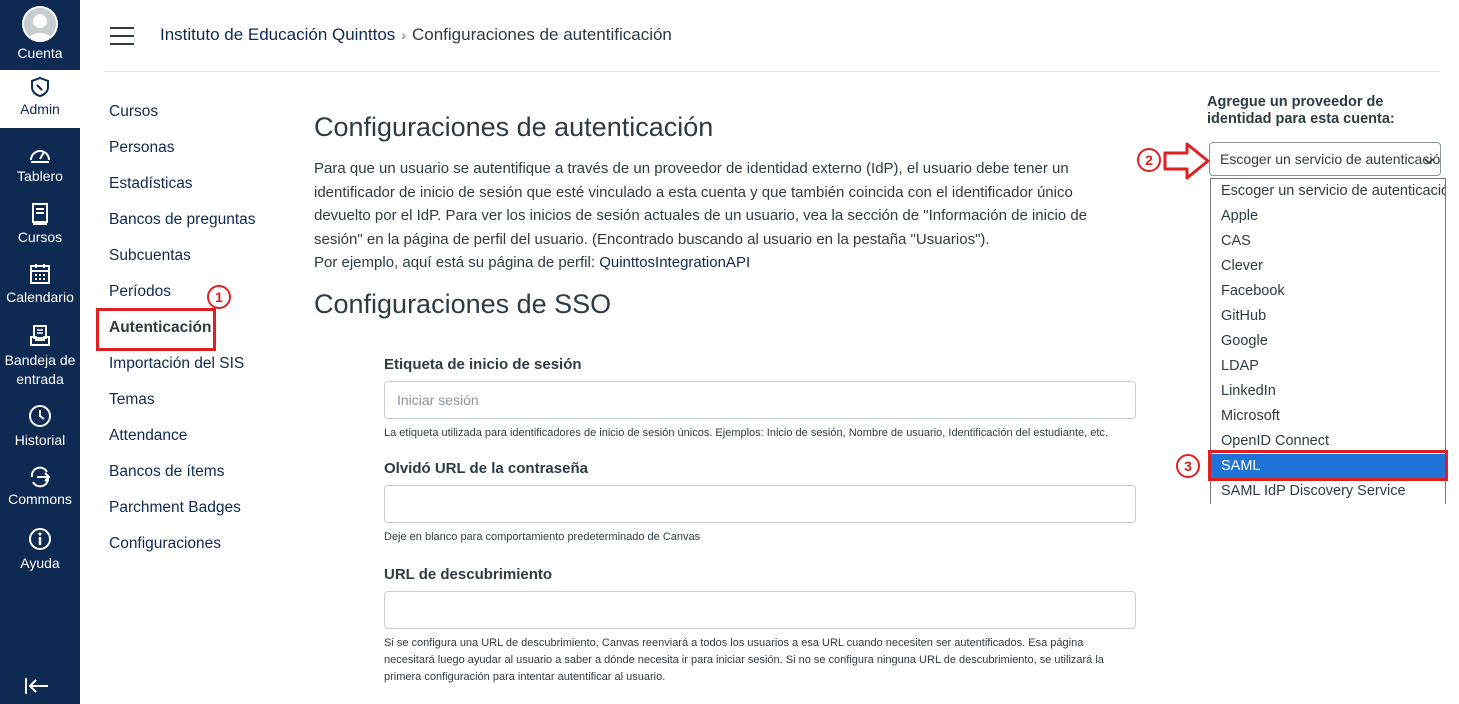 The height and width of the screenshot is (704, 1459). I want to click on nav-label: Cuenta, so click(40, 53).